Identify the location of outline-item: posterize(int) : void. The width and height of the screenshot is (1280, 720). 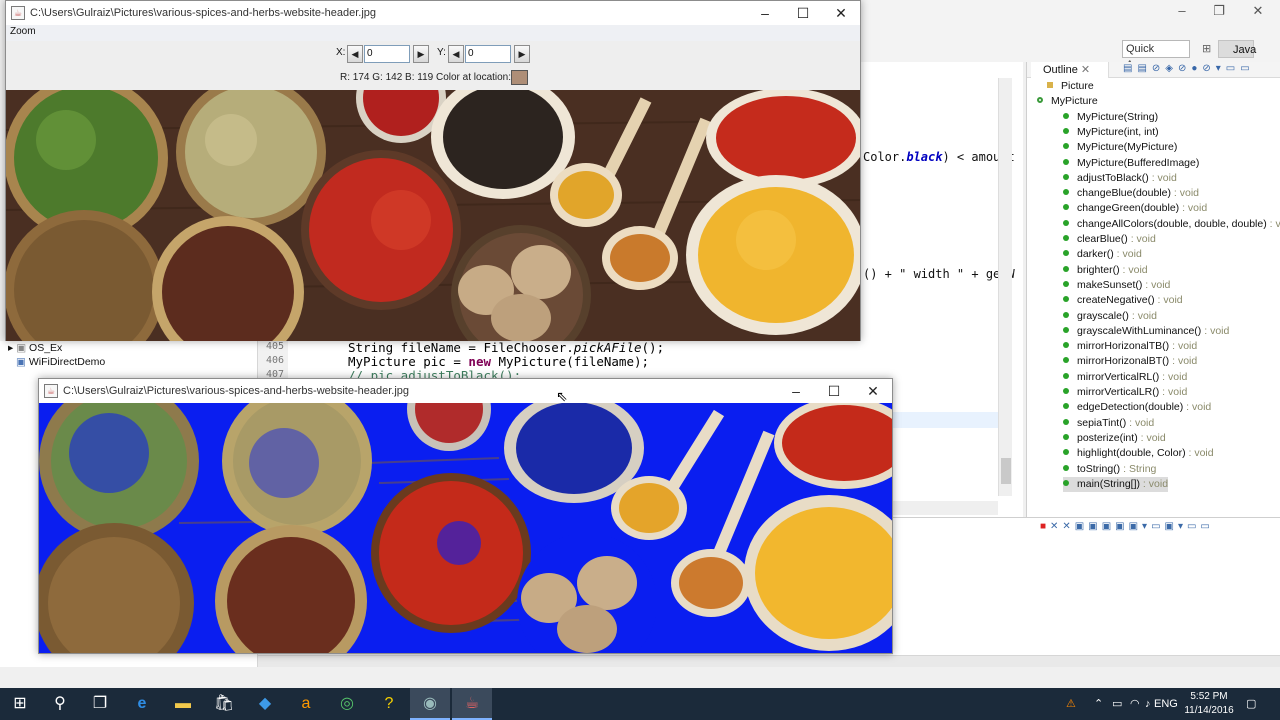
(1114, 438).